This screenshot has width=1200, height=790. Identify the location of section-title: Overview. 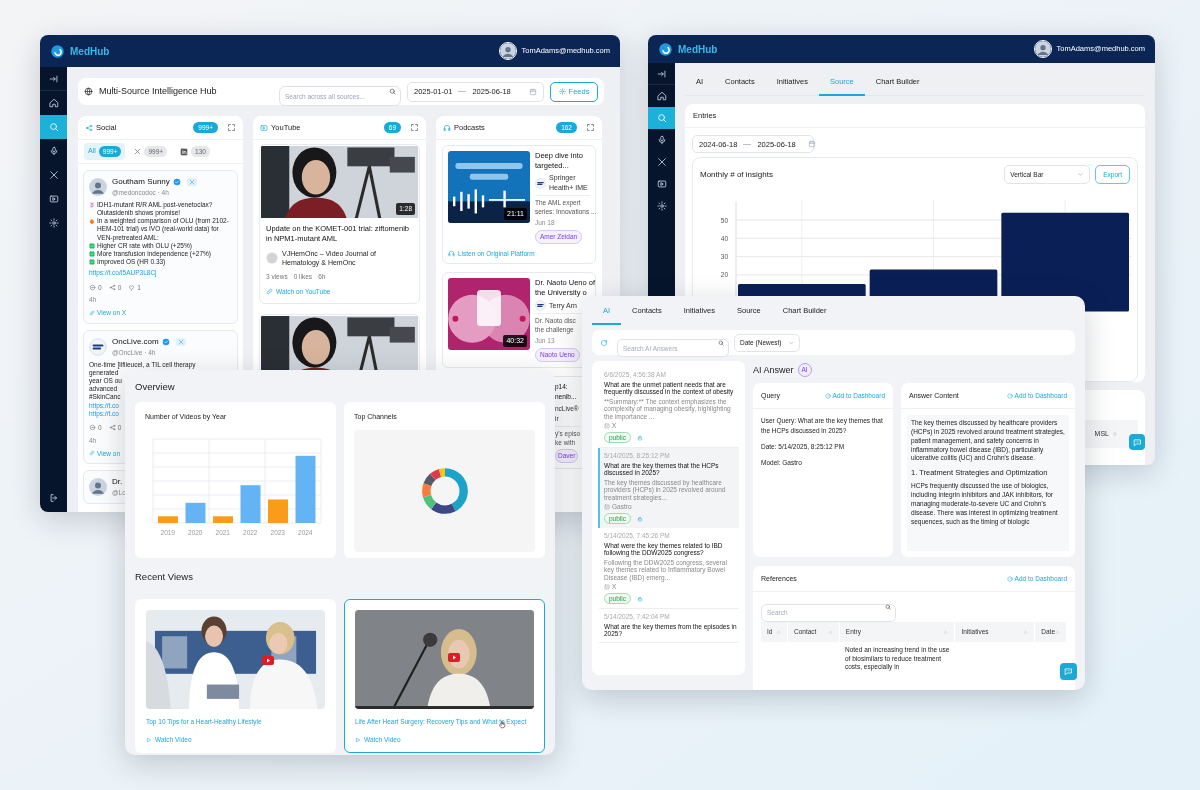
(155, 387).